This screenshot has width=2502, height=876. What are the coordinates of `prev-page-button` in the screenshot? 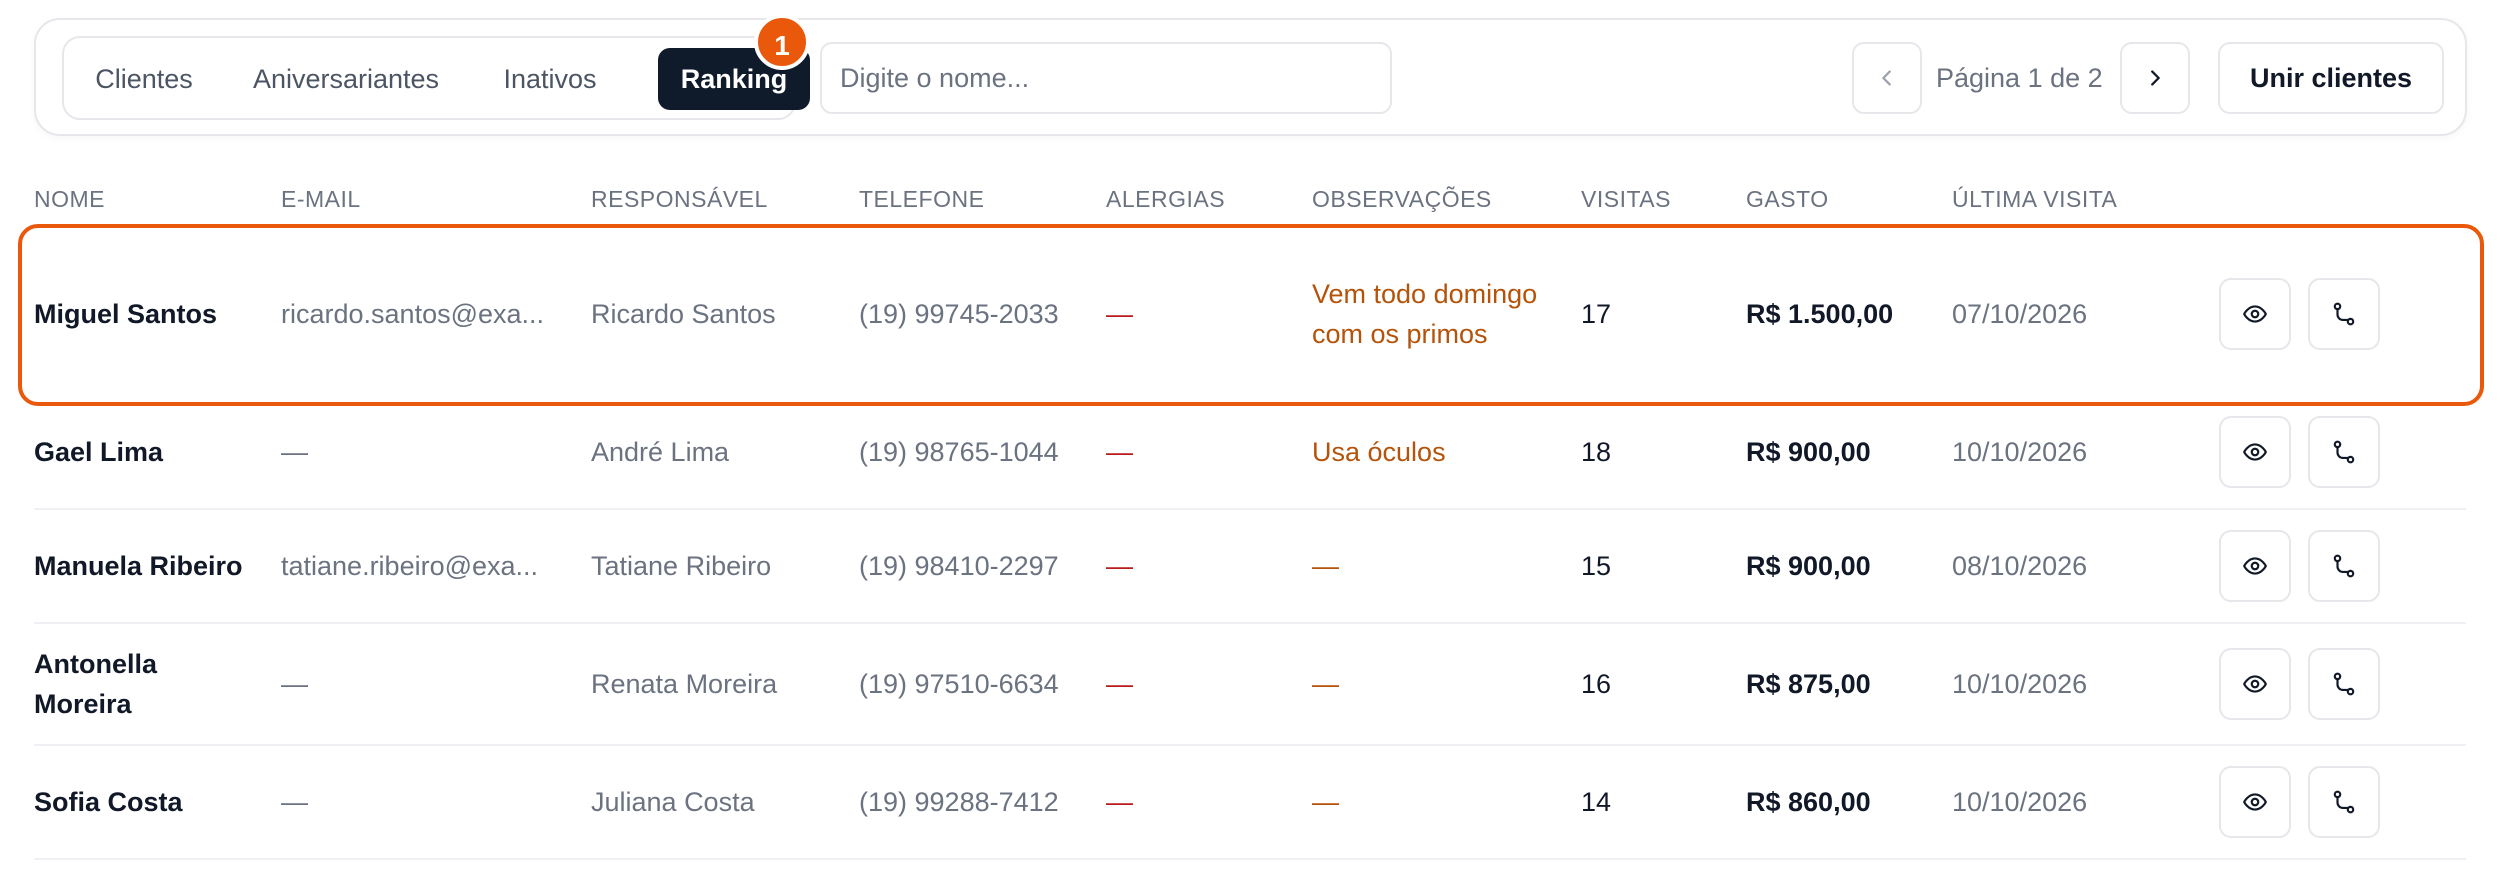 It's located at (1887, 78).